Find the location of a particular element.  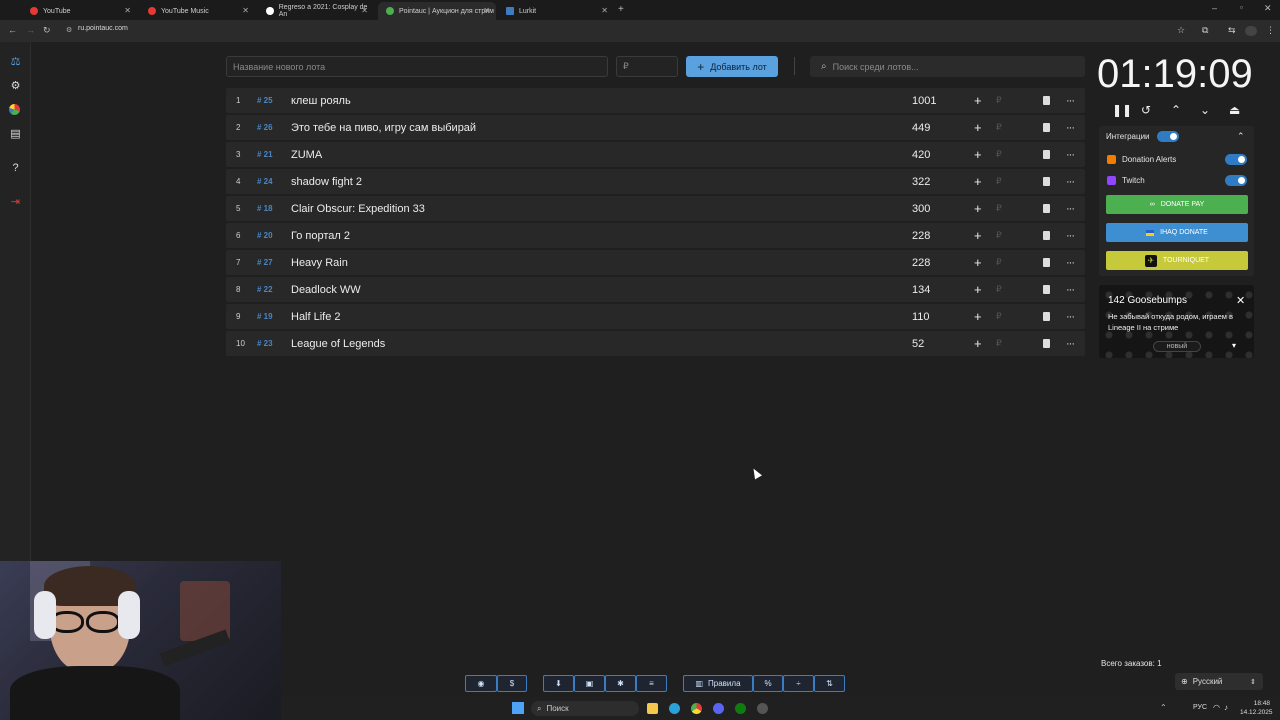

taskbar-search: ⌕ Поиск is located at coordinates (585, 708).